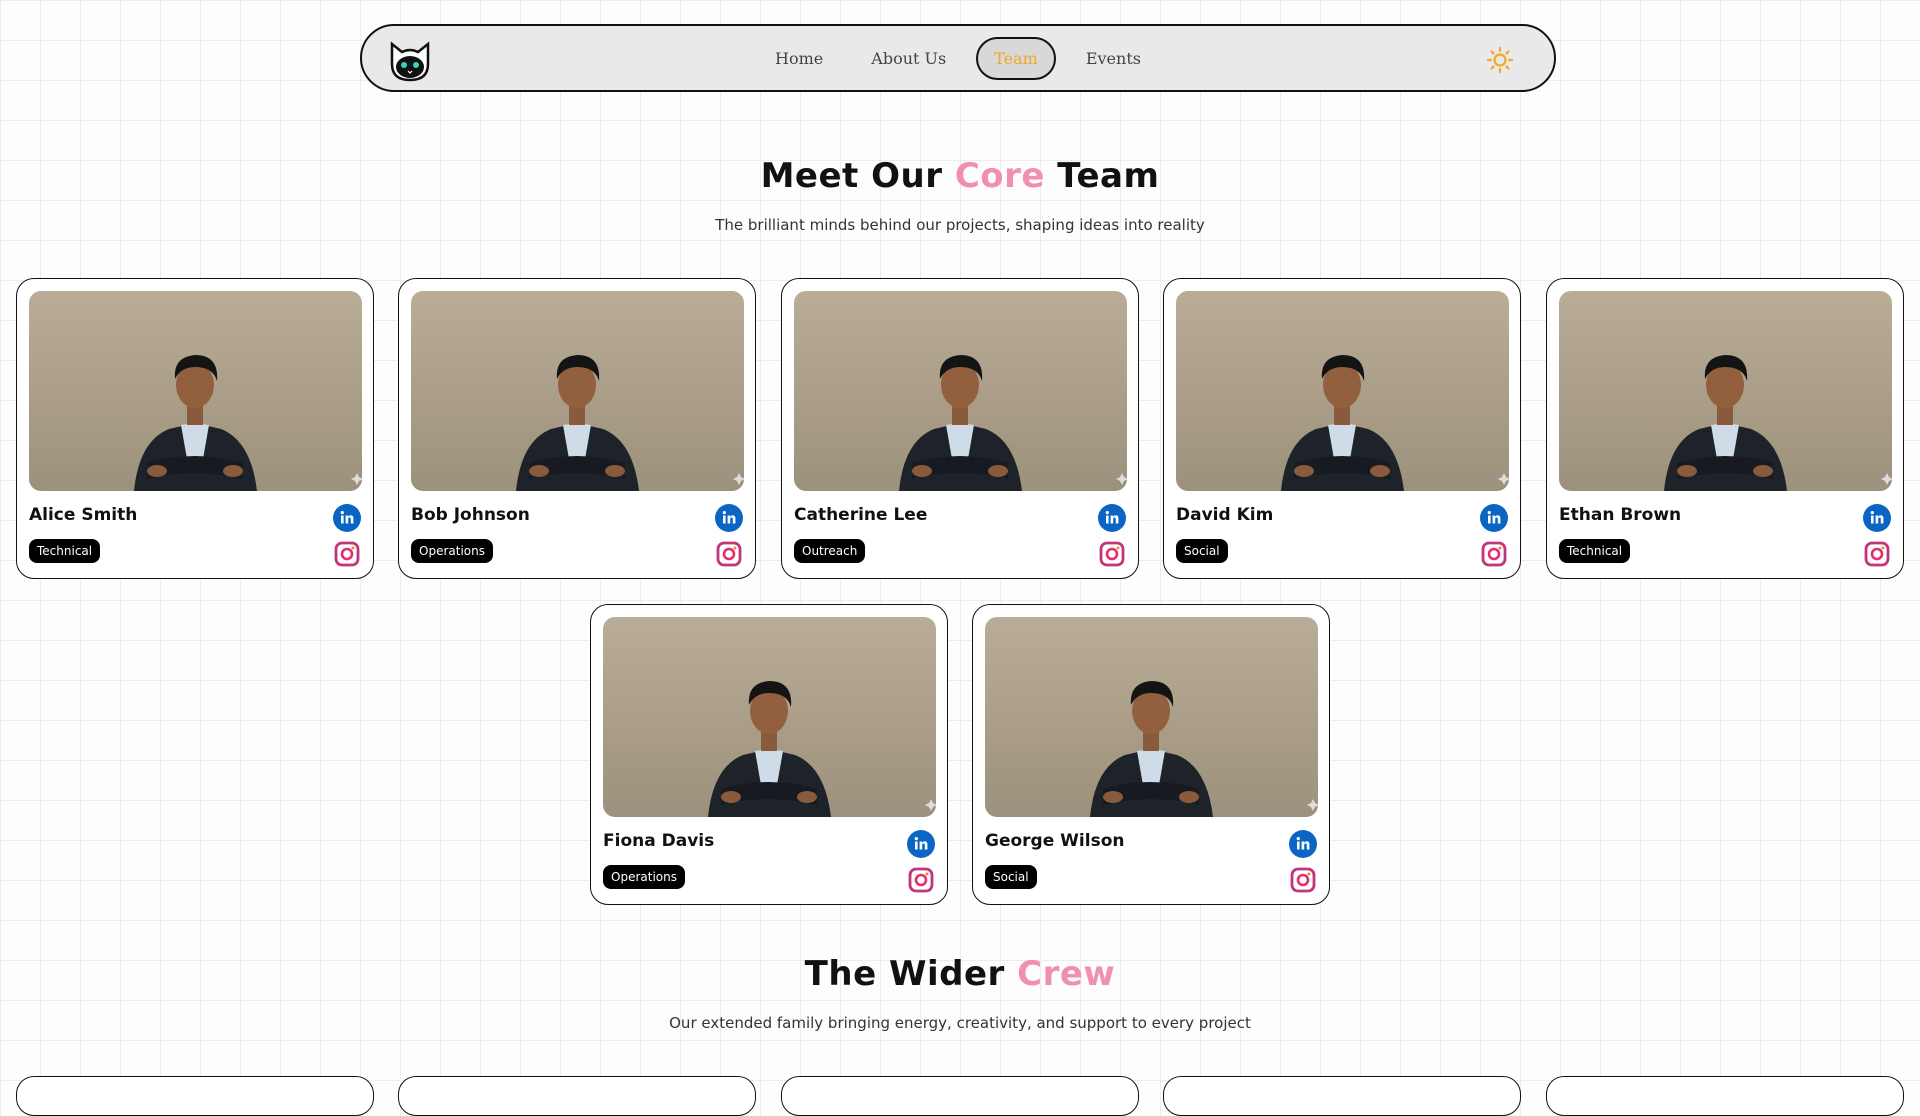  What do you see at coordinates (999, 176) in the screenshot?
I see `title-accent: Core` at bounding box center [999, 176].